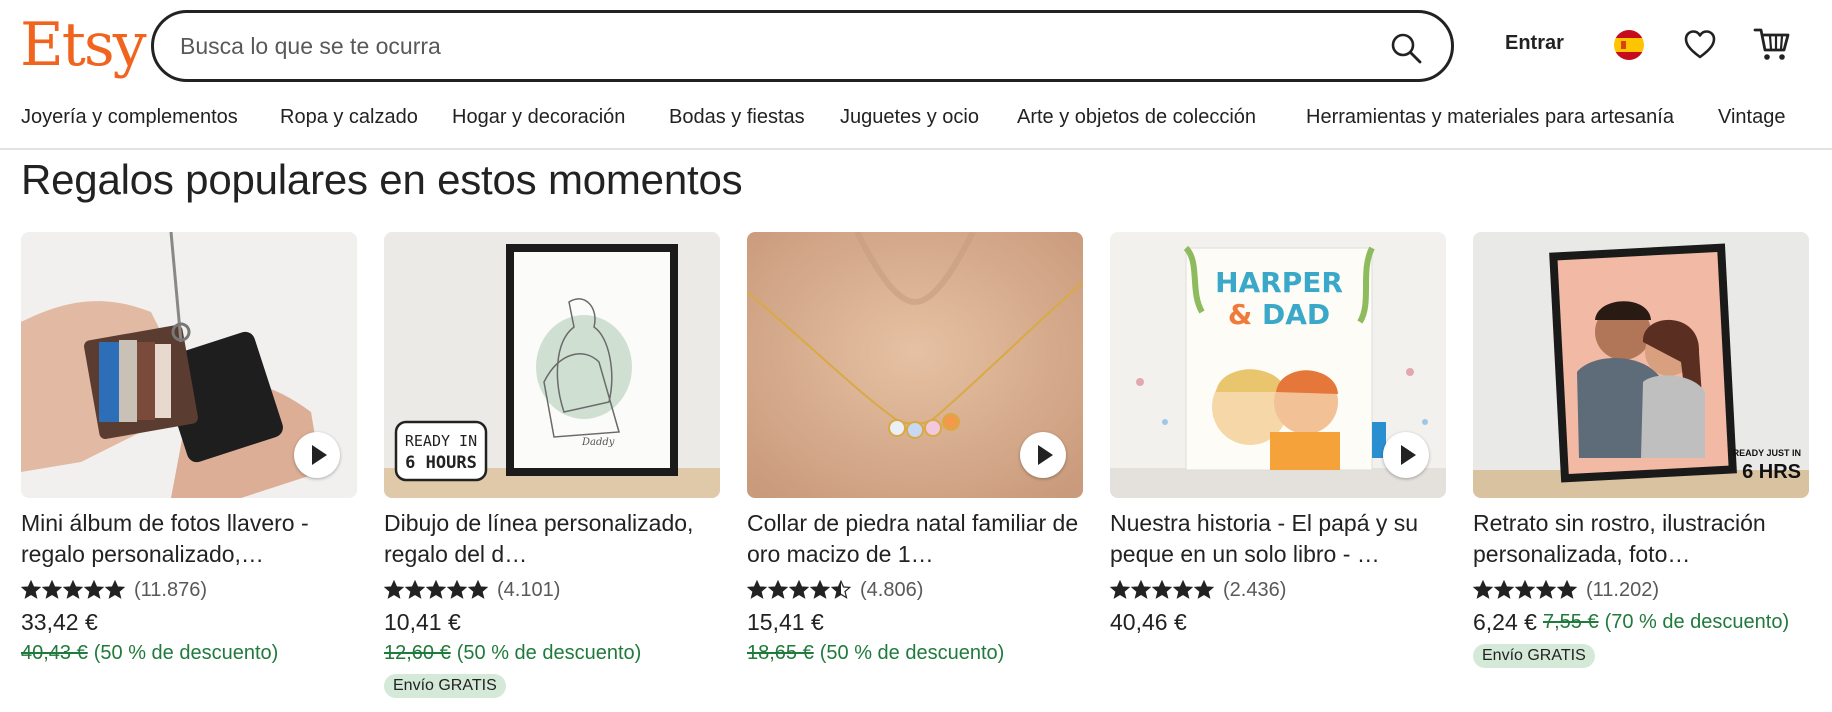 This screenshot has width=1832, height=712. I want to click on ready-badge: READY JUST IN 6 HRS, so click(1767, 465).